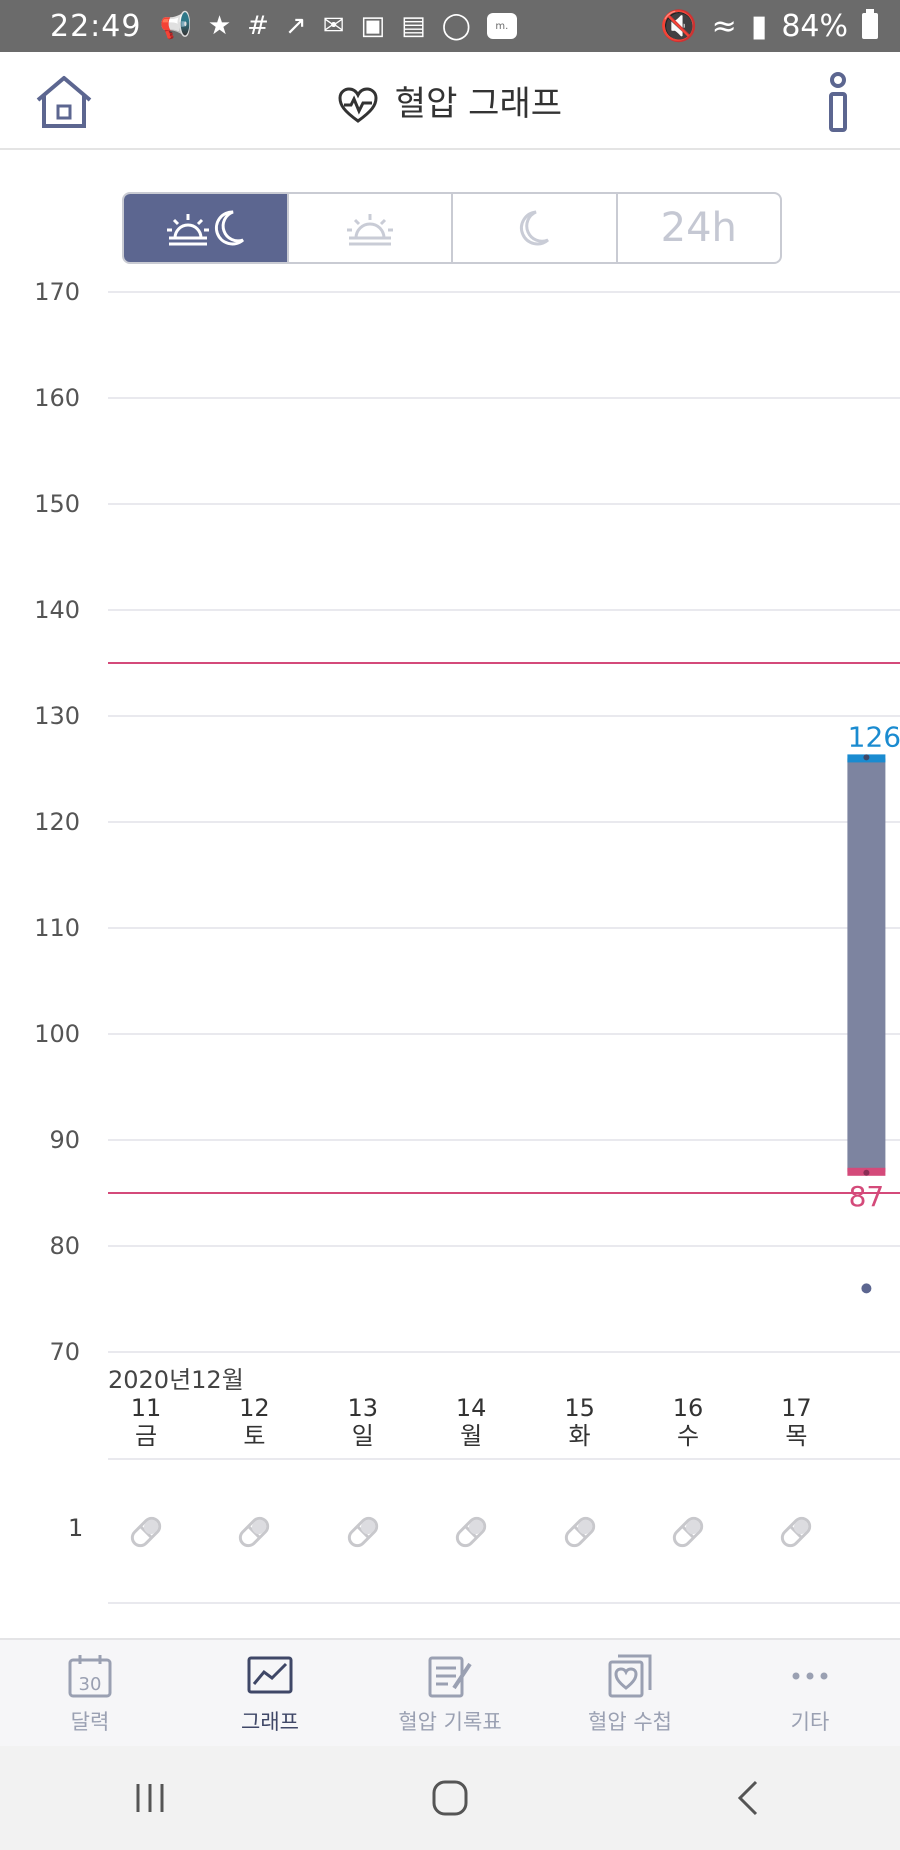 The height and width of the screenshot is (1850, 900). What do you see at coordinates (579, 1408) in the screenshot?
I see `day-number: 15` at bounding box center [579, 1408].